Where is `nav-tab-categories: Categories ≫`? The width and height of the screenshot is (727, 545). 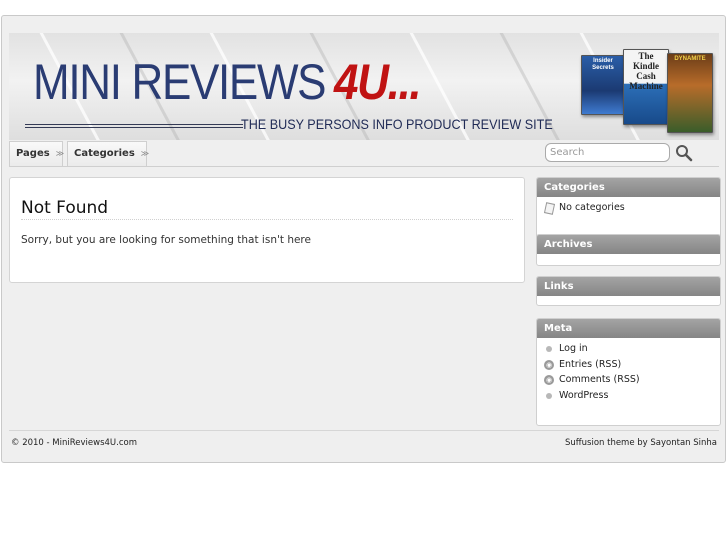 nav-tab-categories: Categories ≫ is located at coordinates (108, 153).